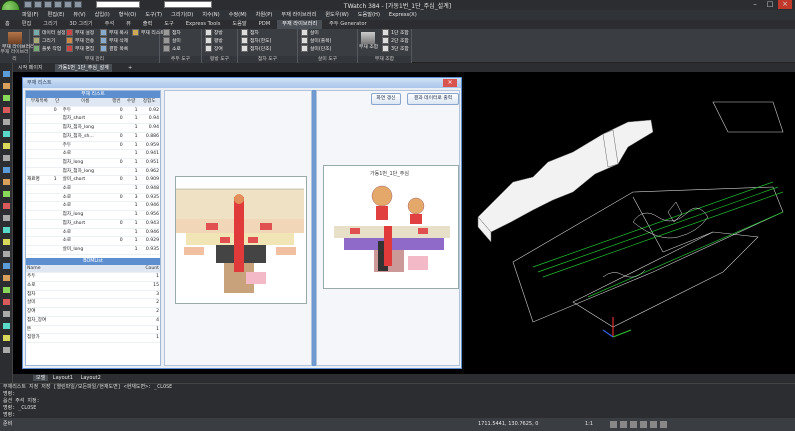 The height and width of the screenshot is (431, 795). What do you see at coordinates (238, 15) in the screenshot?
I see `menu-item: 수정(M)` at bounding box center [238, 15].